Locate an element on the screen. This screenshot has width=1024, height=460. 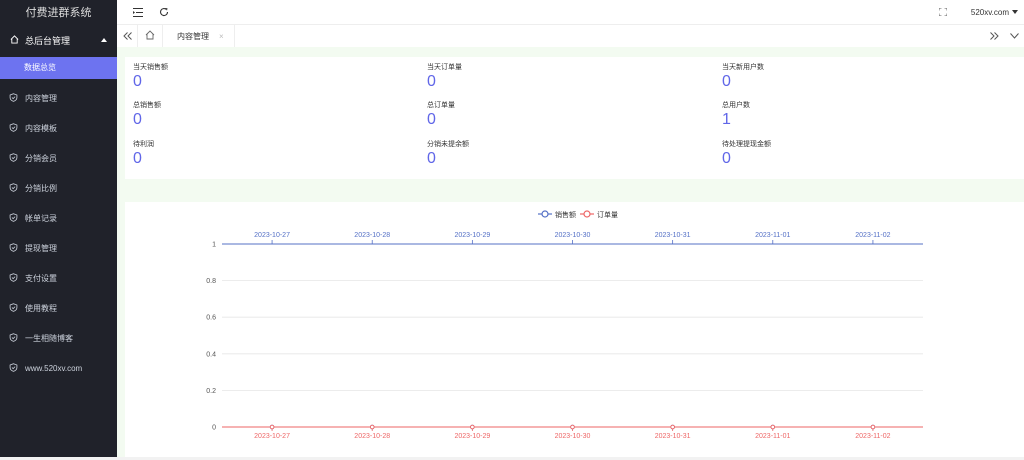
app-title: 付费进群系统 is located at coordinates (58, 13).